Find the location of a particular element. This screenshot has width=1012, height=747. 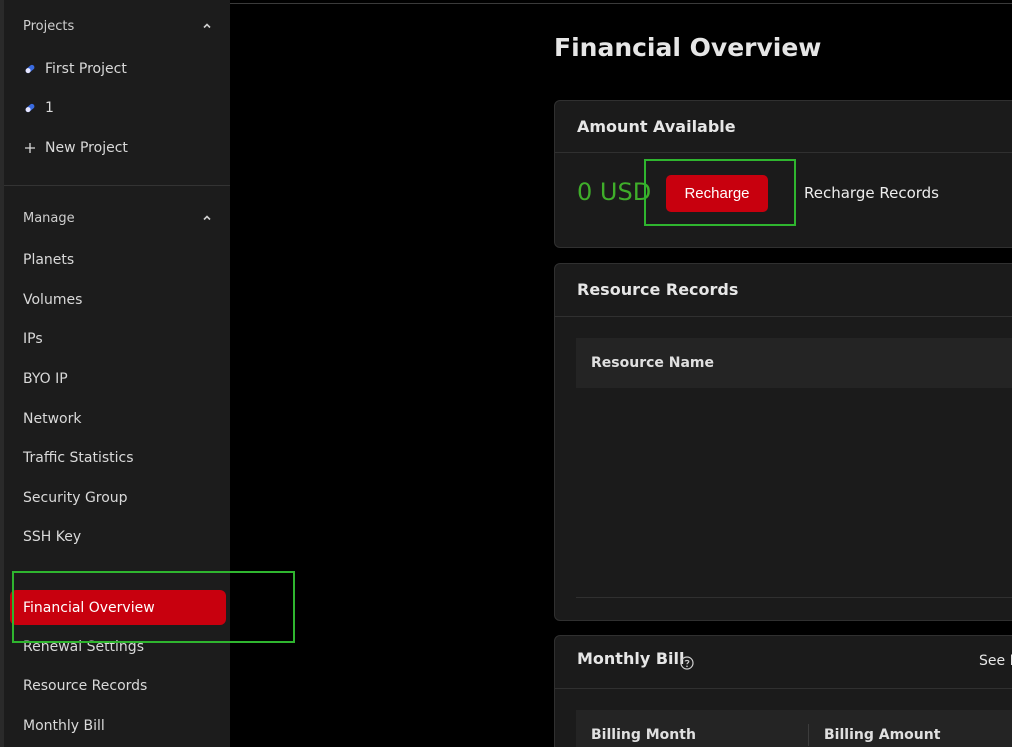

sidebar-item-label: Network is located at coordinates (52, 419).